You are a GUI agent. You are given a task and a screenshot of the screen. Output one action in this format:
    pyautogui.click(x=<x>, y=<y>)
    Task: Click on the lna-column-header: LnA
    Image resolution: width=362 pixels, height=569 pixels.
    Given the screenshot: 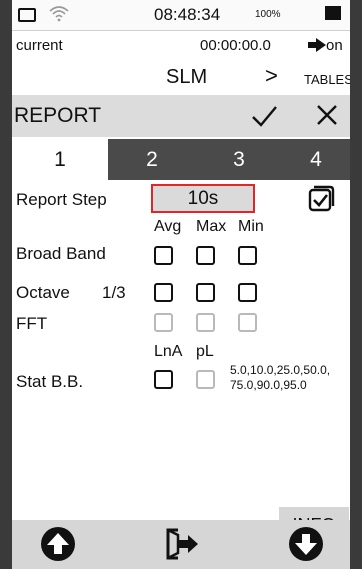 What is the action you would take?
    pyautogui.click(x=168, y=351)
    